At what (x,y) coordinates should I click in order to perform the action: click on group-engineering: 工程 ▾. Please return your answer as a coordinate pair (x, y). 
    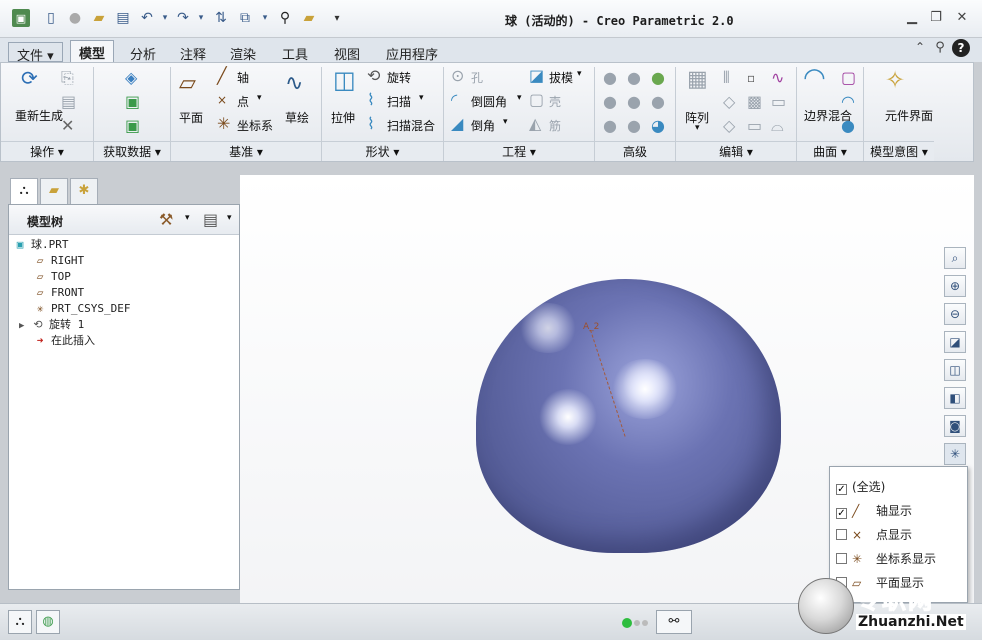
    Looking at the image, I should click on (519, 151).